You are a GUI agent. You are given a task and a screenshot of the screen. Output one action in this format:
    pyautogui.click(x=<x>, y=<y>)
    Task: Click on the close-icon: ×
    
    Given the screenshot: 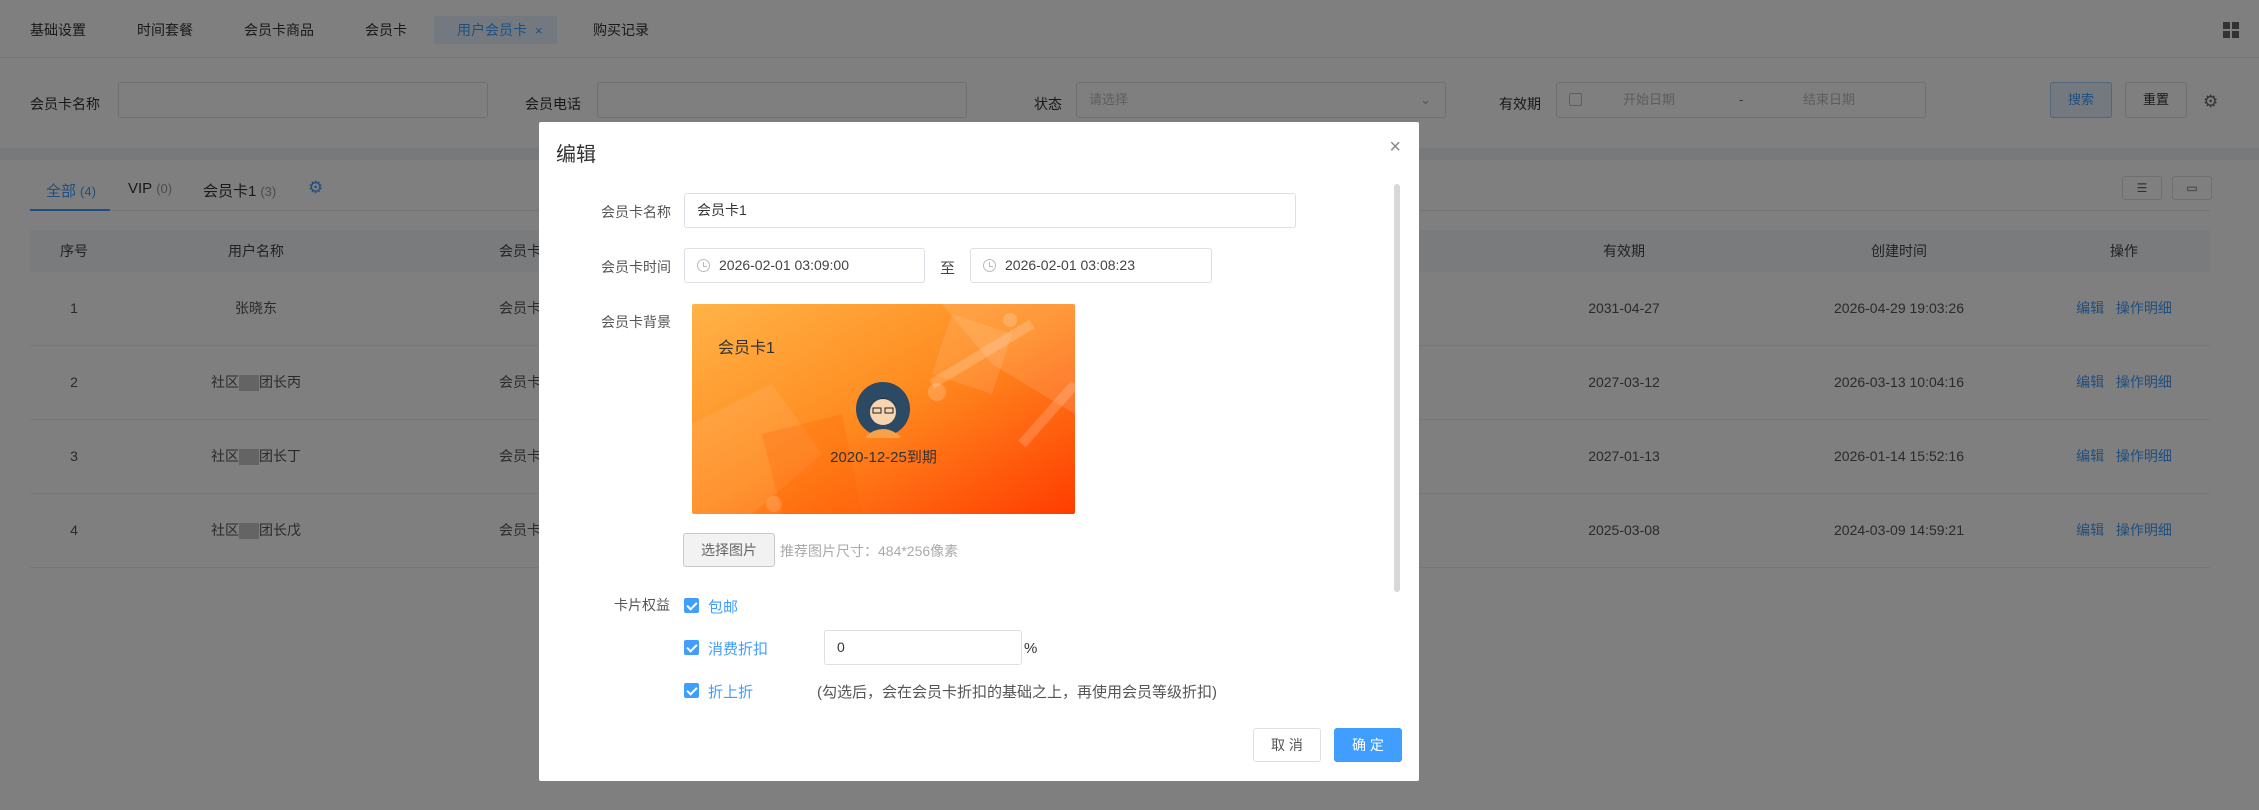 What is the action you would take?
    pyautogui.click(x=1395, y=147)
    